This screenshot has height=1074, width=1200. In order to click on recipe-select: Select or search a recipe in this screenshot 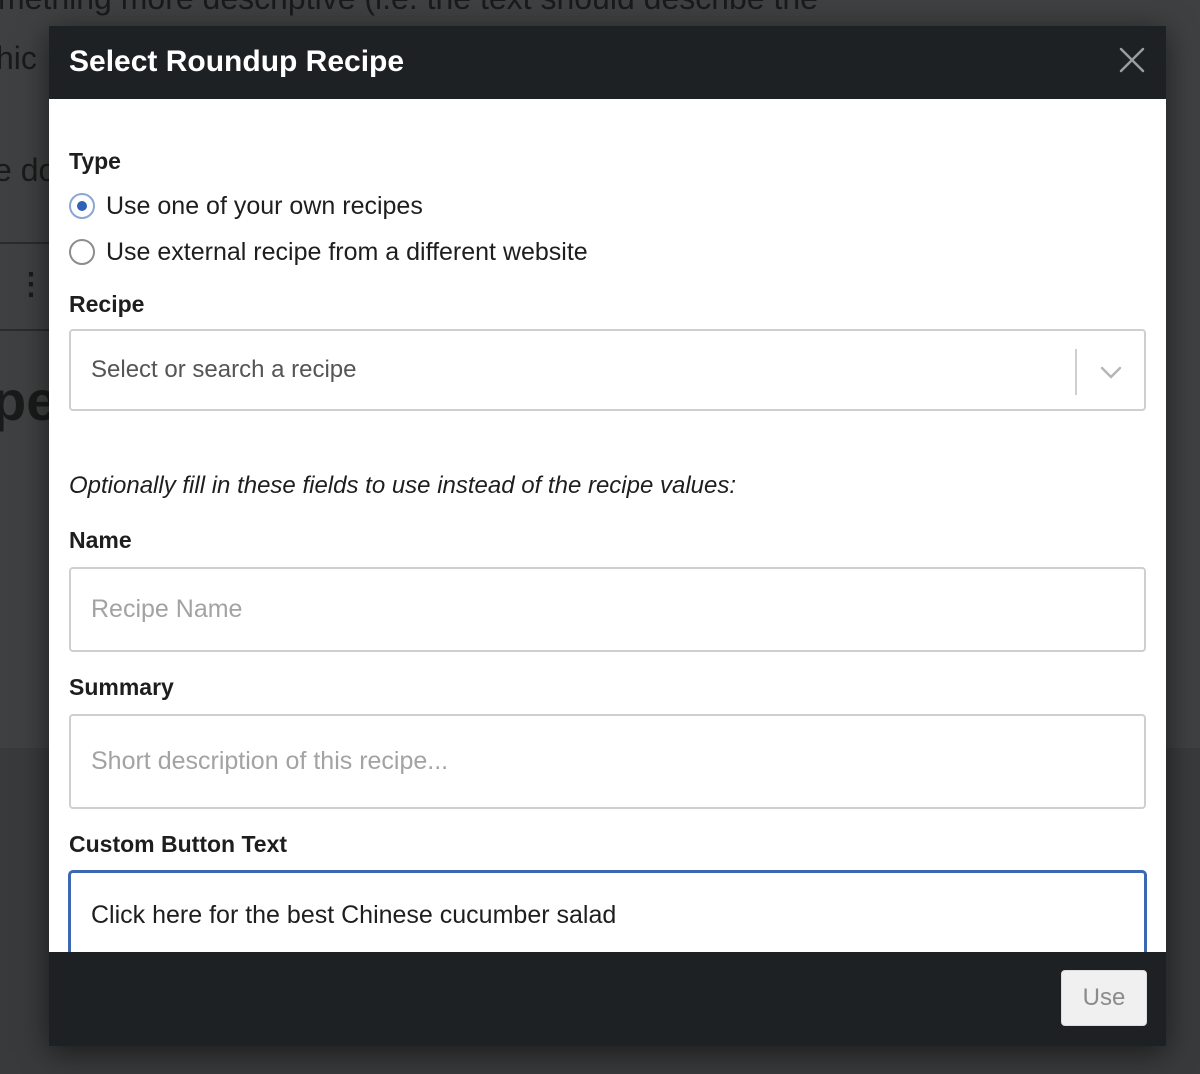, I will do `click(607, 370)`.